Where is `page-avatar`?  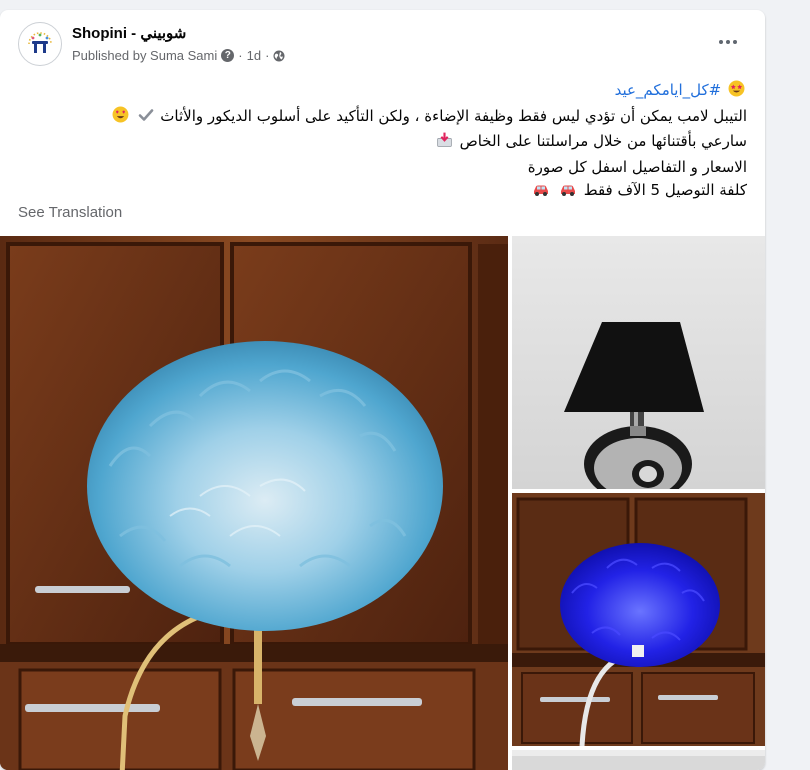 page-avatar is located at coordinates (40, 44).